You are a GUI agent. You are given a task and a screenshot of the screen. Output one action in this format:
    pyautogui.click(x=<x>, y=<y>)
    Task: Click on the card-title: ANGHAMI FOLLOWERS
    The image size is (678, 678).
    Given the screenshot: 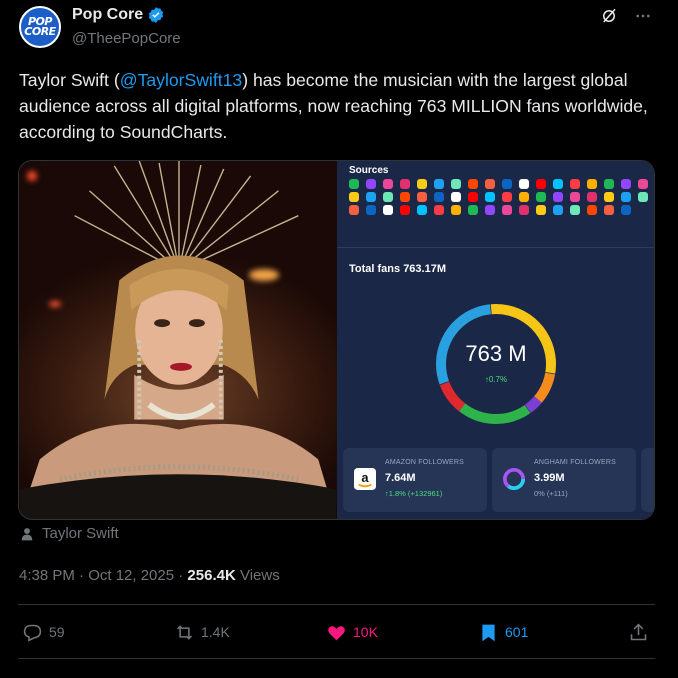 What is the action you would take?
    pyautogui.click(x=575, y=462)
    